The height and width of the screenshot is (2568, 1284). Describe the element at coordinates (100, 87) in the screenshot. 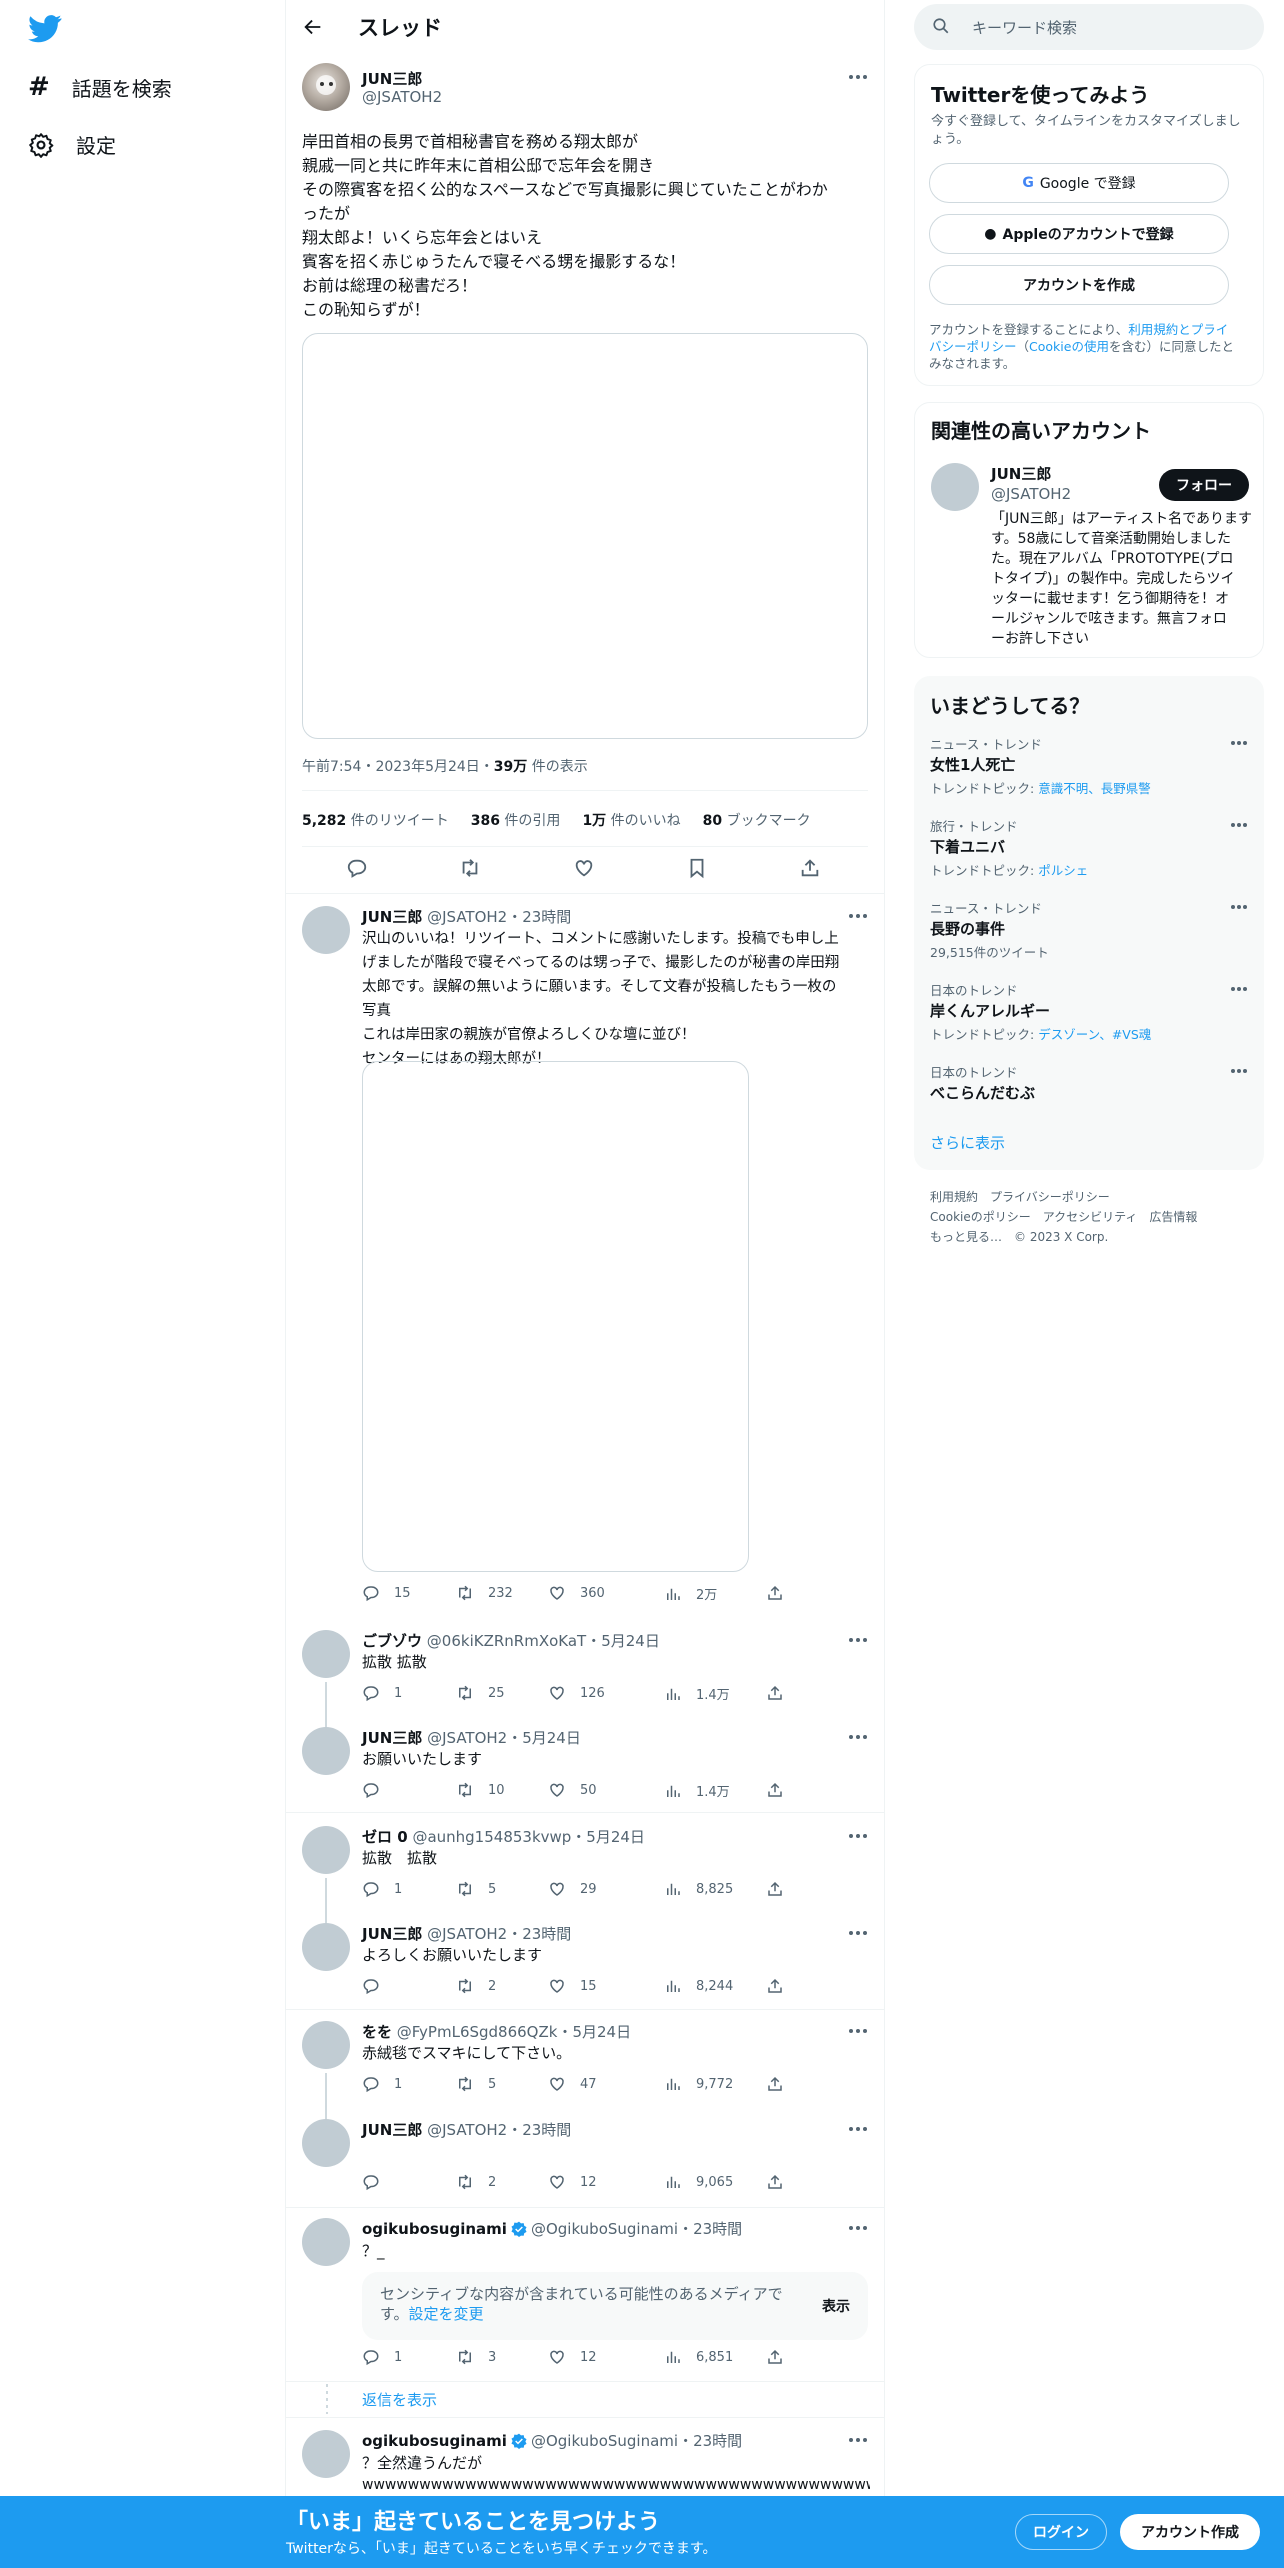

I see `nav-explore: # 話題を検索` at that location.